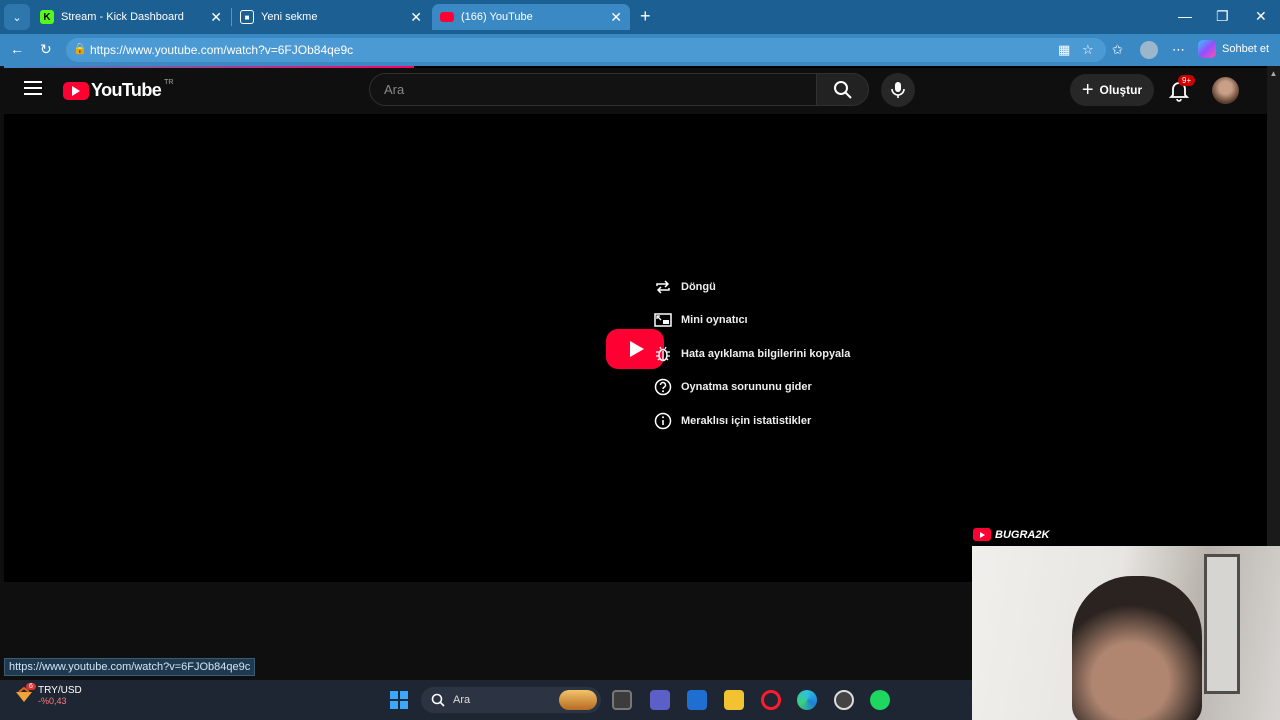  I want to click on copilot-label: Sohbet et, so click(1246, 49).